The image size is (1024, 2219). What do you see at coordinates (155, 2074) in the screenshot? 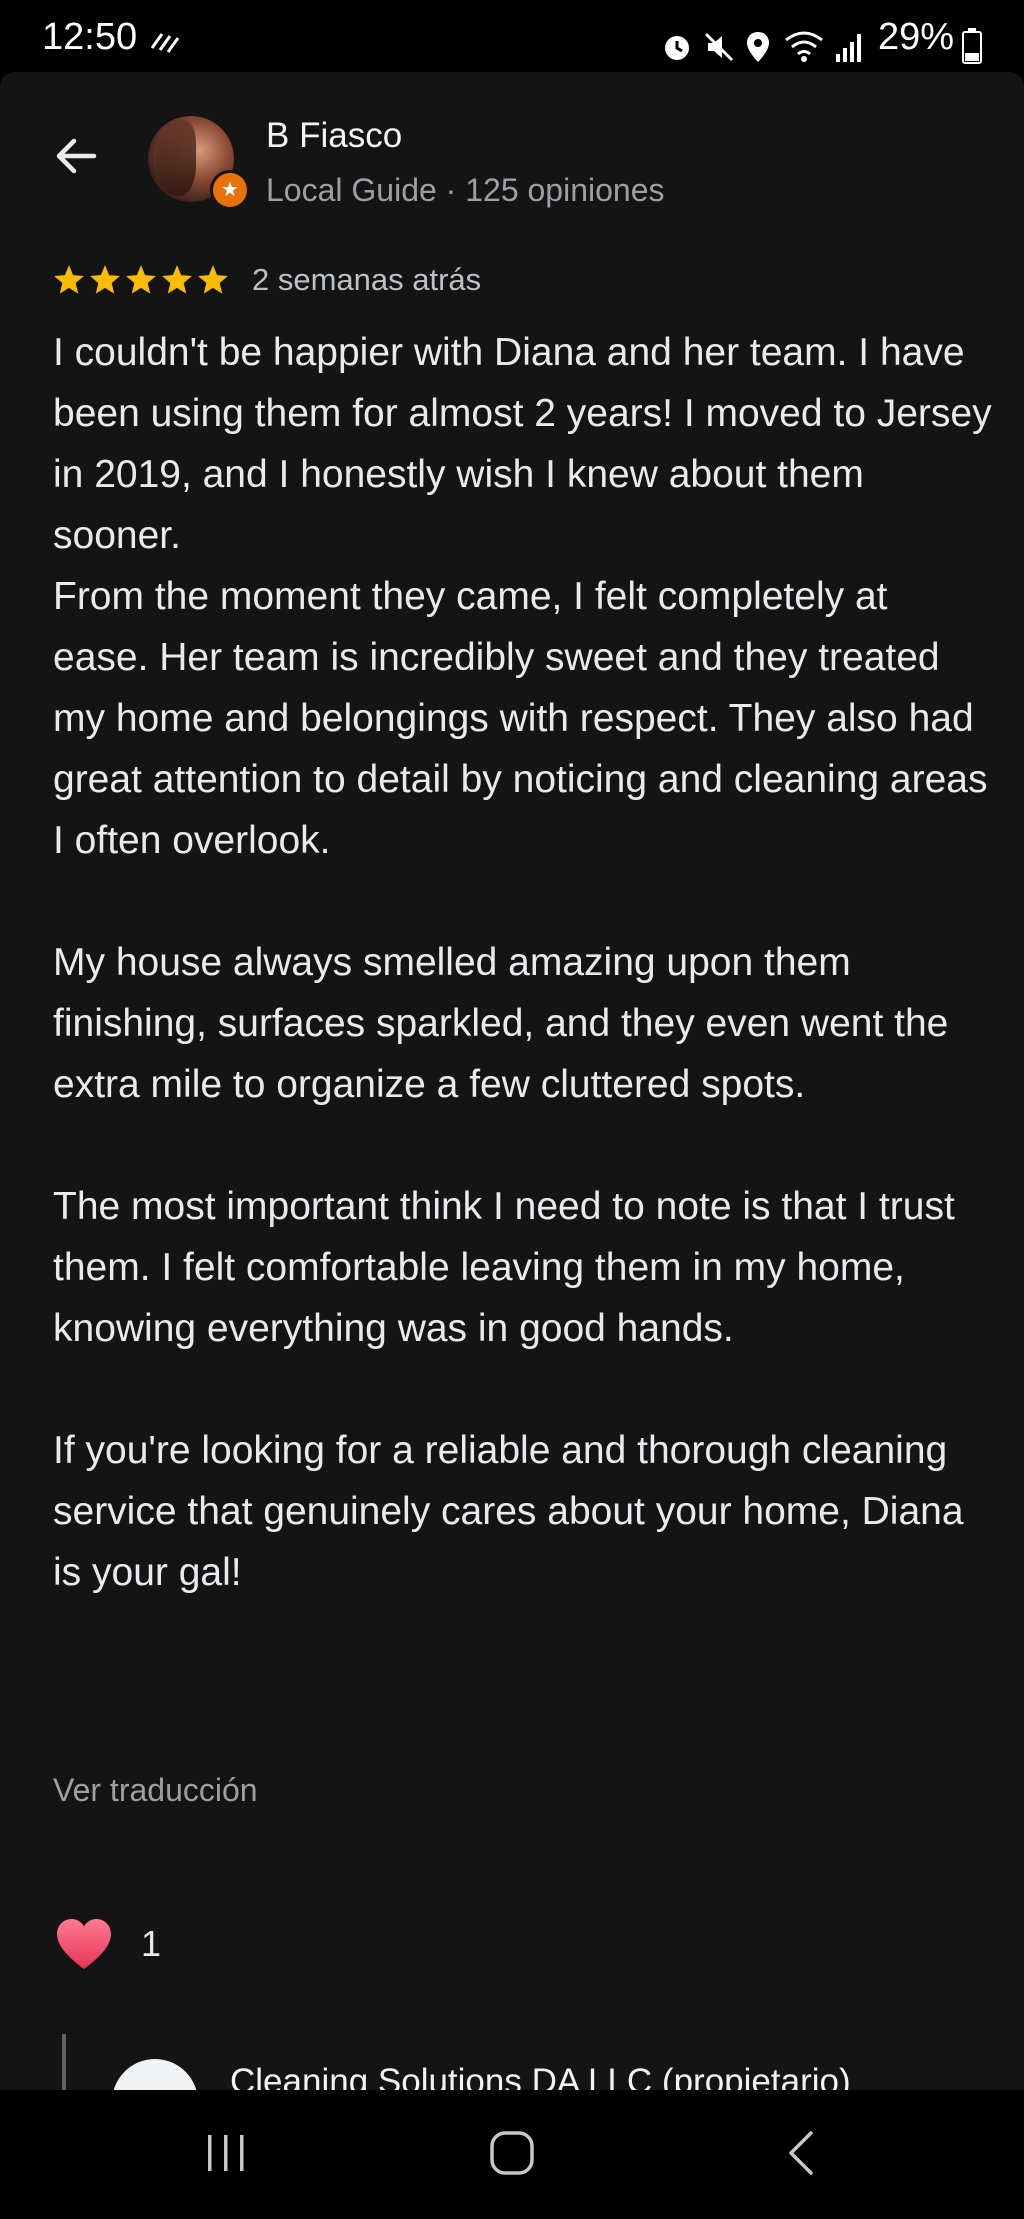
I see `owner-avatar` at bounding box center [155, 2074].